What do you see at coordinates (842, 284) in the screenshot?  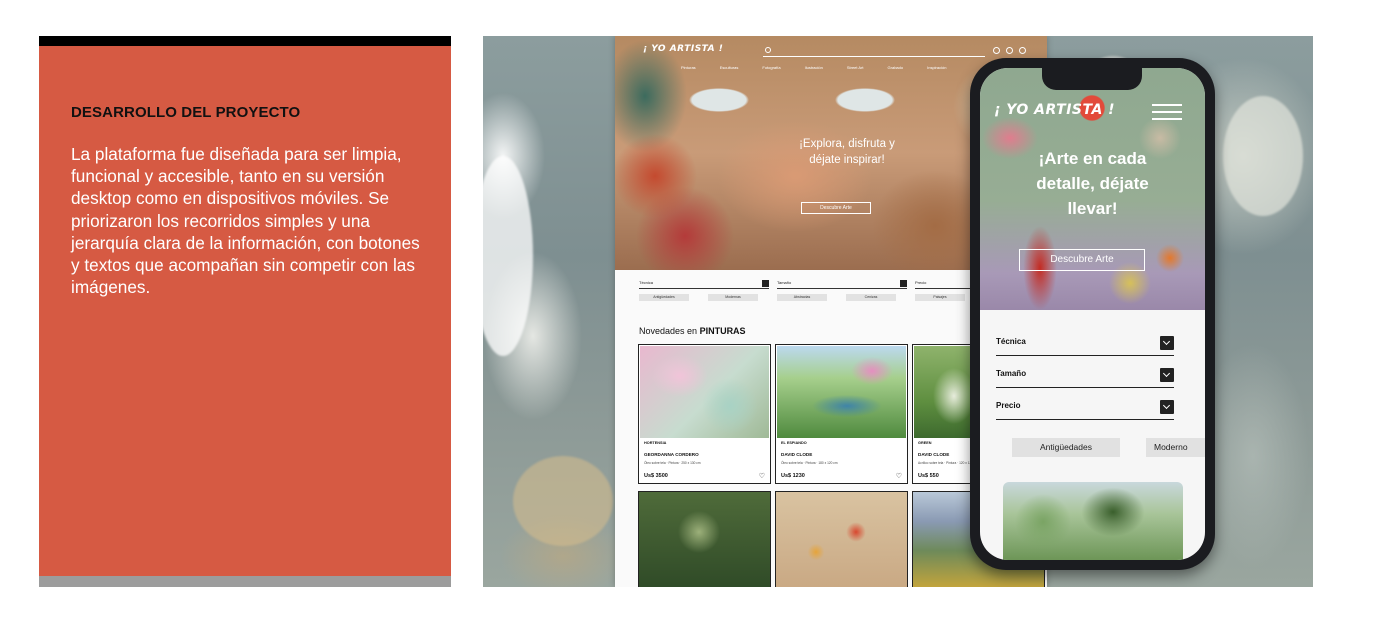 I see `filter-tamano: Tamaño` at bounding box center [842, 284].